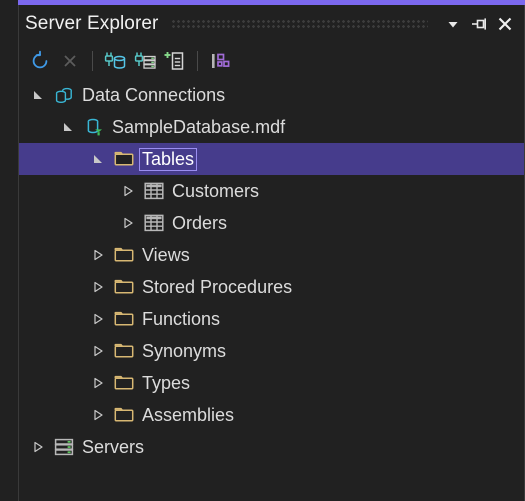  I want to click on tree-item-data-connections: Data Connections, so click(271, 95).